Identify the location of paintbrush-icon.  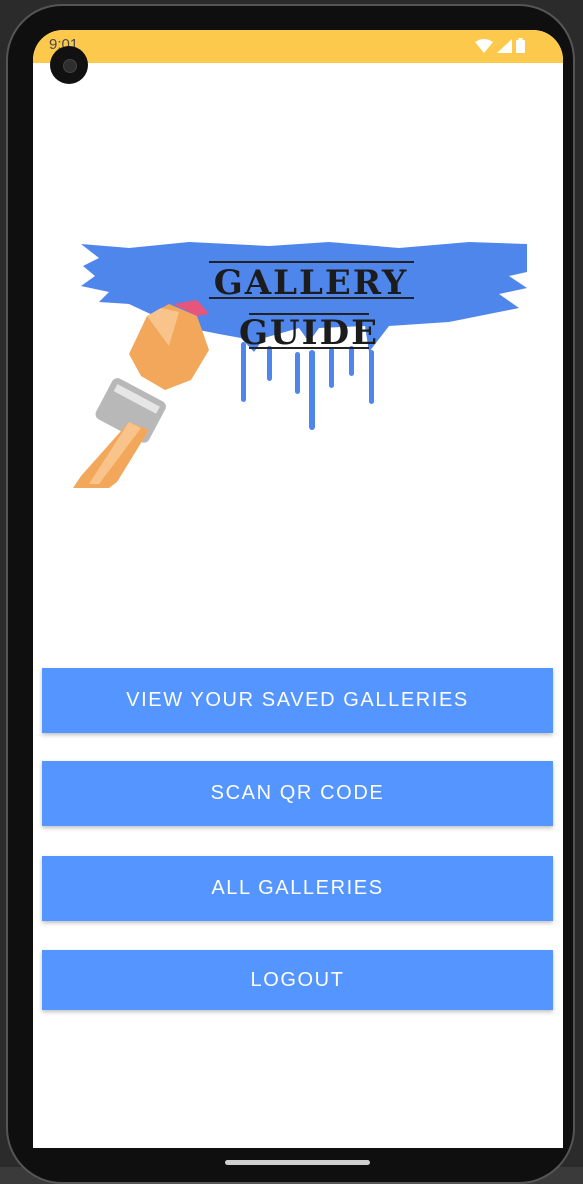
(141, 394).